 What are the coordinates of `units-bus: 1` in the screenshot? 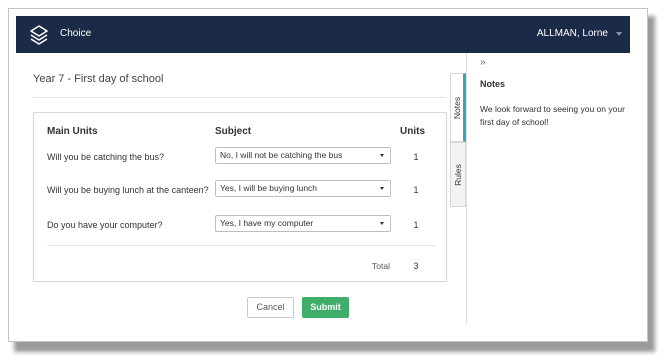 It's located at (416, 157).